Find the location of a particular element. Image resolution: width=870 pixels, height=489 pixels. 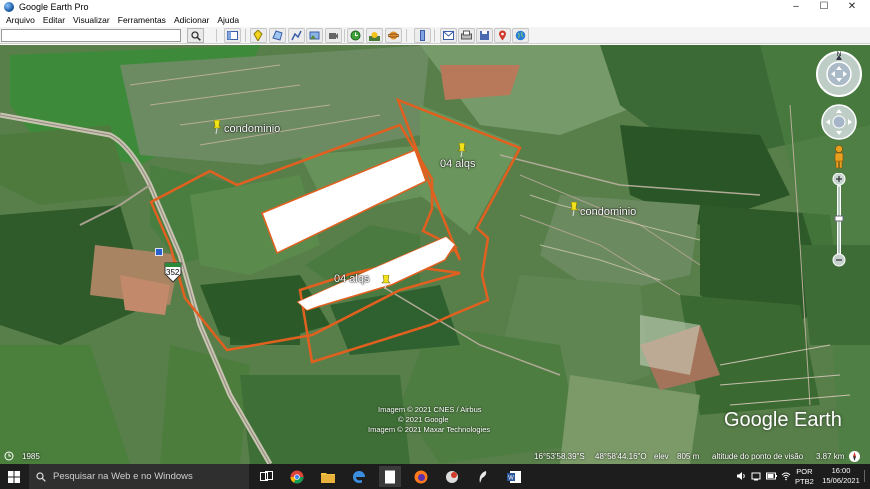

chrome-icon is located at coordinates (297, 476).